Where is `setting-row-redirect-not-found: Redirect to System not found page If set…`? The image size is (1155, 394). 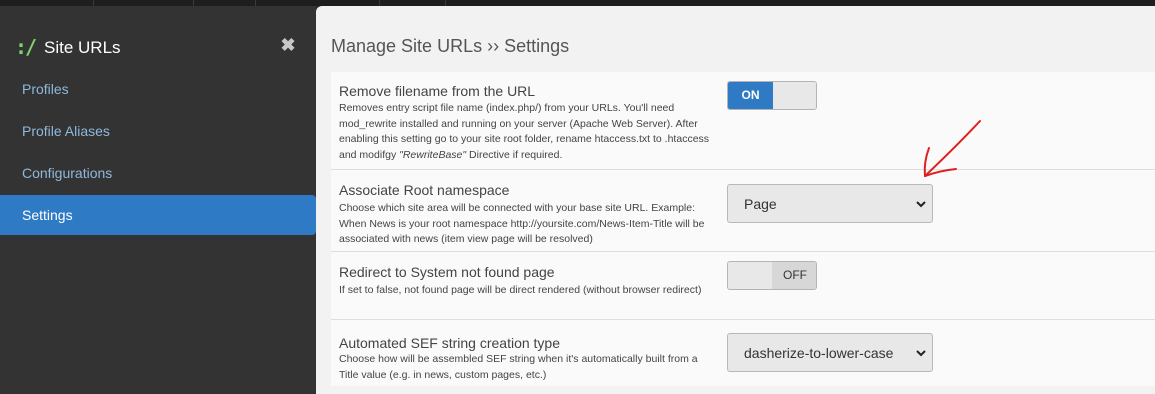 setting-row-redirect-not-found: Redirect to System not found page If set… is located at coordinates (743, 286).